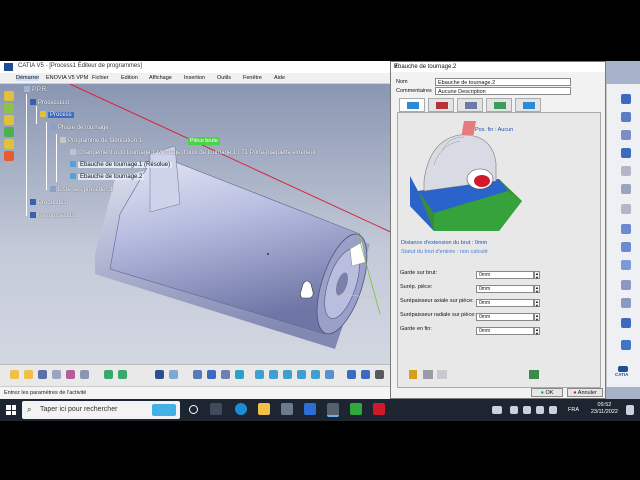 This screenshot has width=640, height=480. What do you see at coordinates (49, 202) in the screenshot?
I see `tree-node-productlist: ProductList` at bounding box center [49, 202].